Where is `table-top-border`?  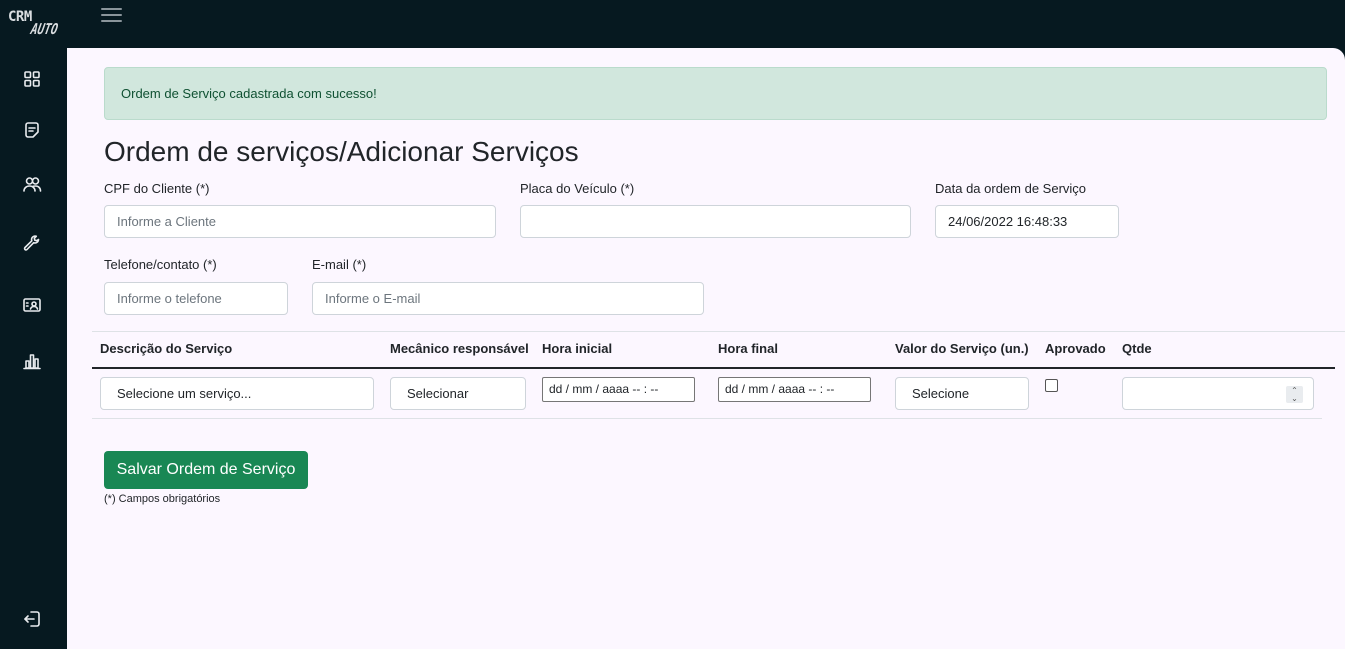 table-top-border is located at coordinates (718, 331).